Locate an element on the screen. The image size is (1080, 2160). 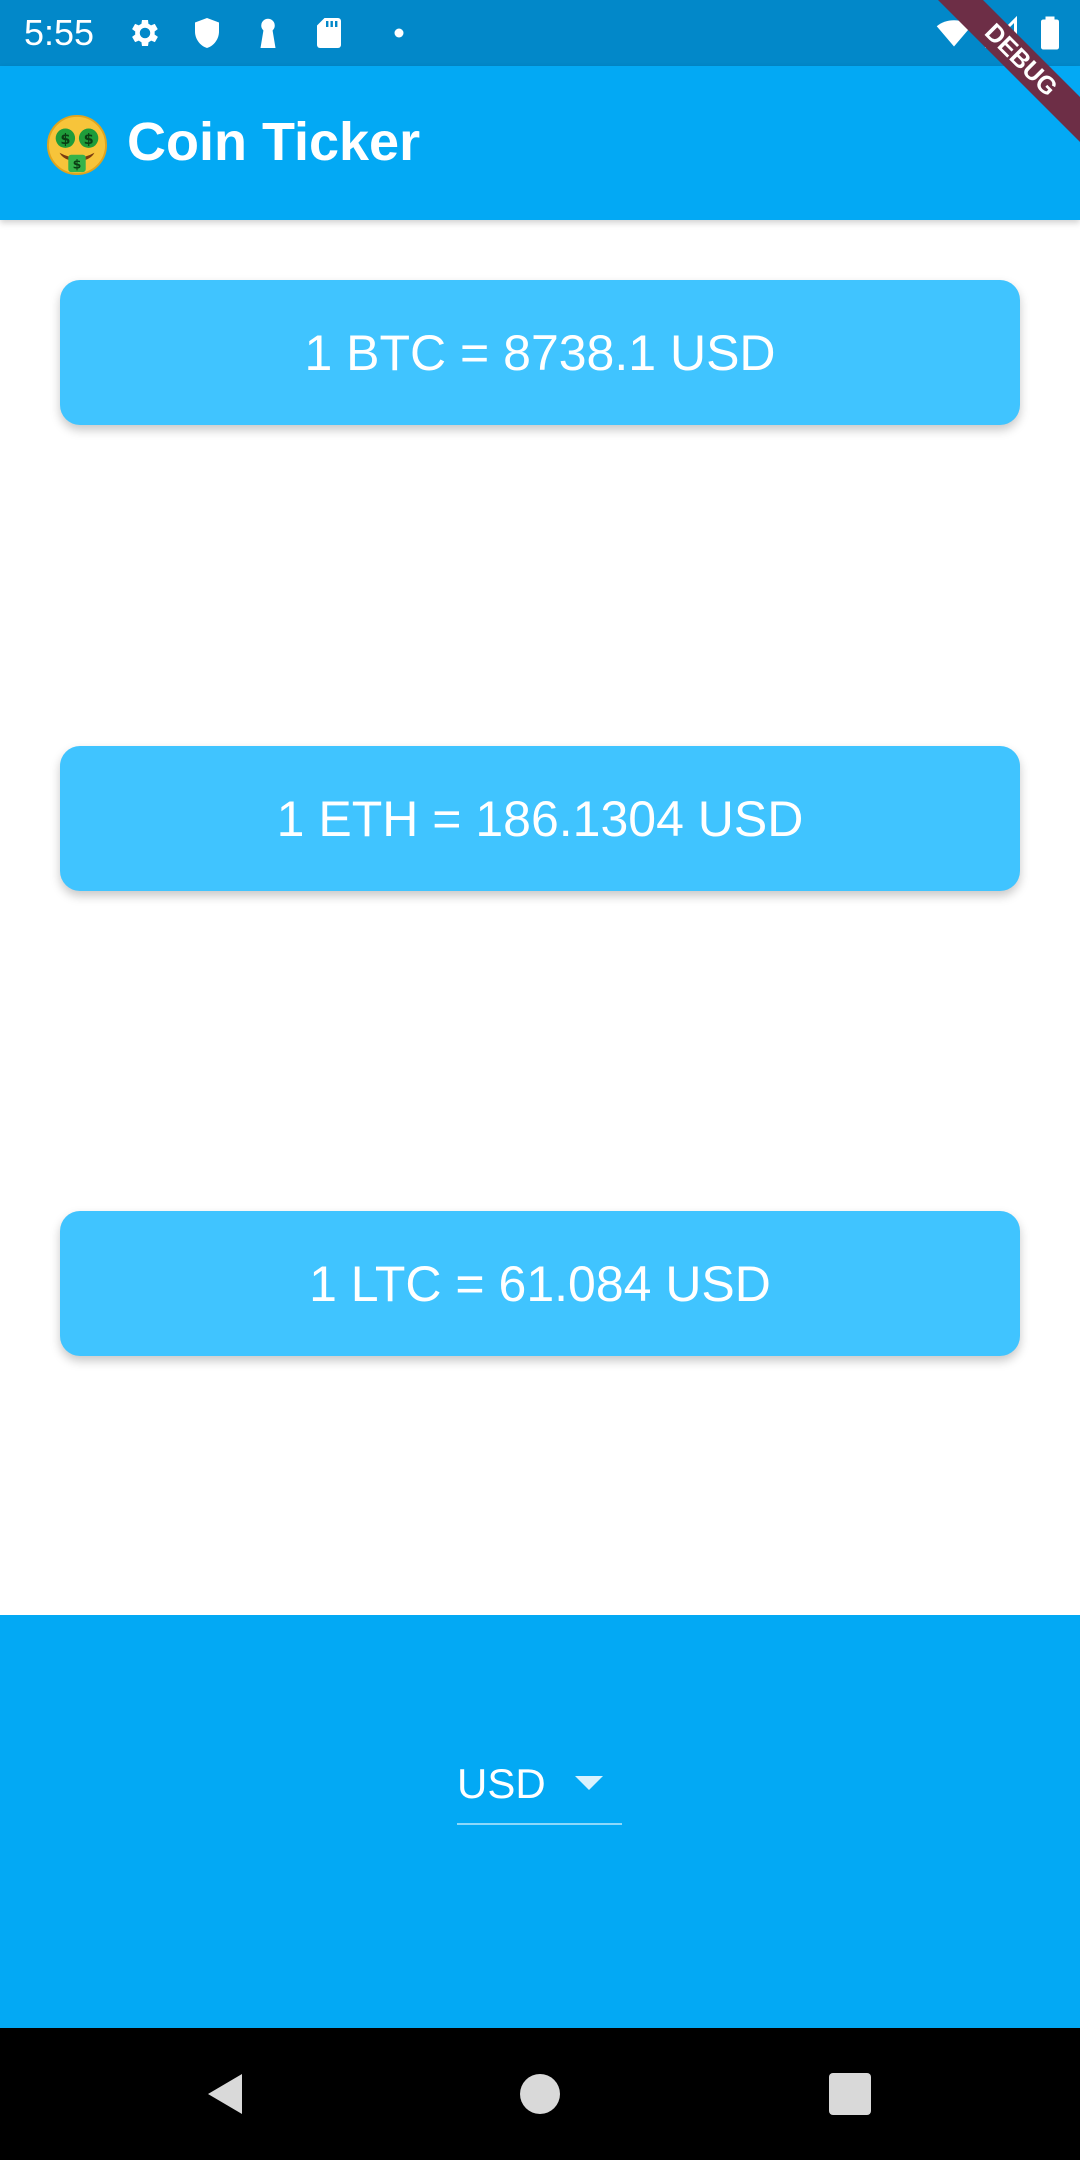
gear-icon is located at coordinates (145, 33).